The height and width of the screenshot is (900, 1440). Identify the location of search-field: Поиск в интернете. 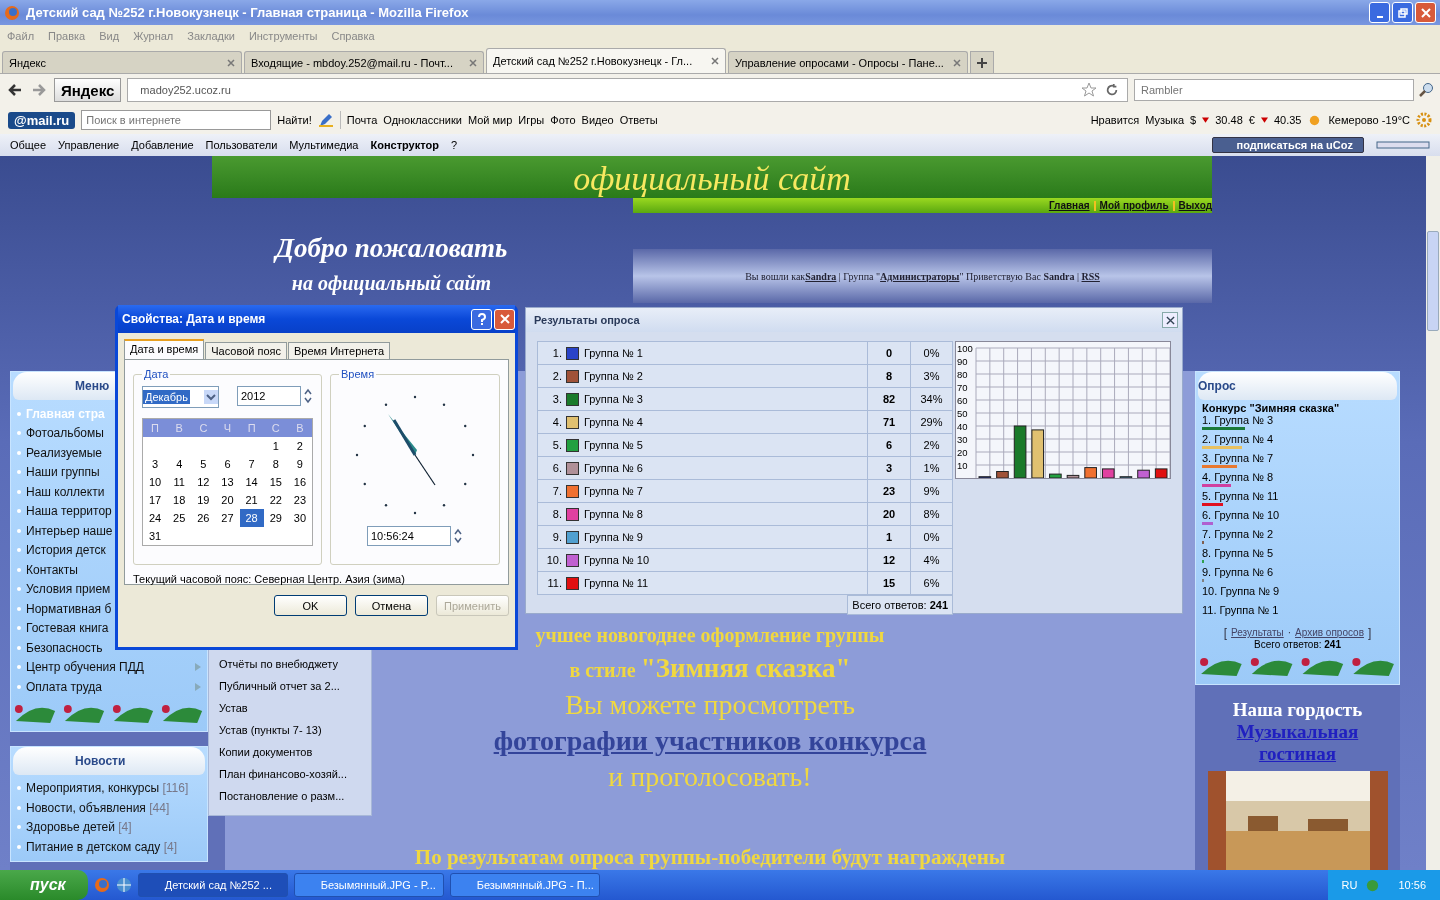
(176, 120).